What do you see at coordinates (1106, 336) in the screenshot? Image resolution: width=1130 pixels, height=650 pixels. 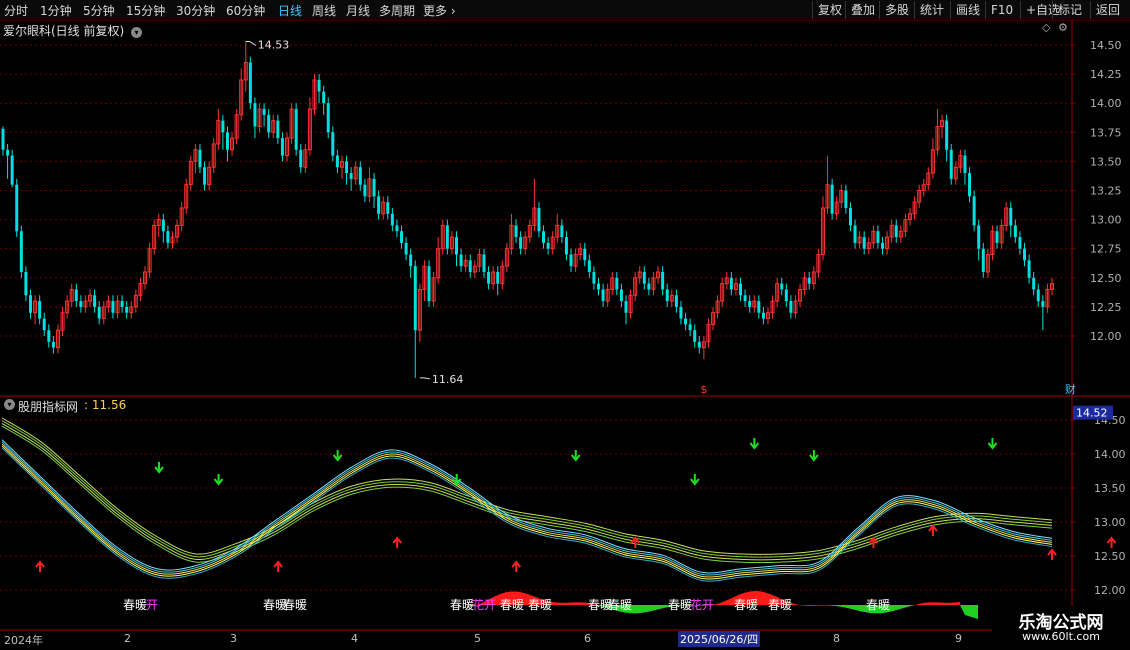 I see `price-tick-label: 12.00` at bounding box center [1106, 336].